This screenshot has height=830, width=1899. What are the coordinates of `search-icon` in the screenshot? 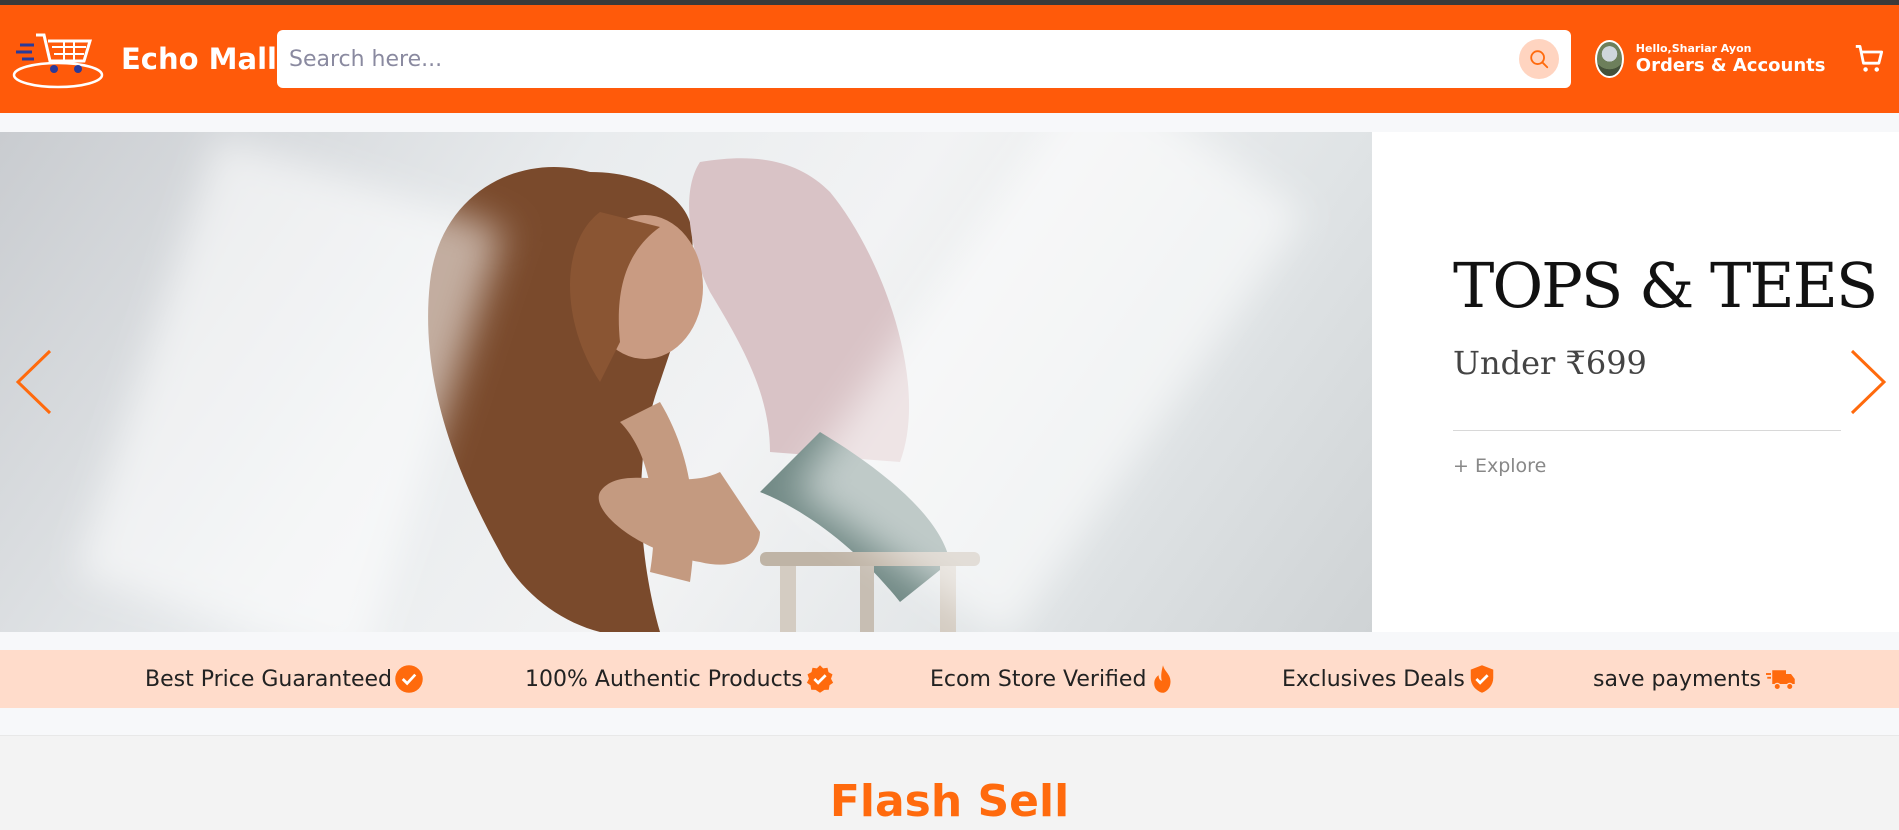 It's located at (1539, 59).